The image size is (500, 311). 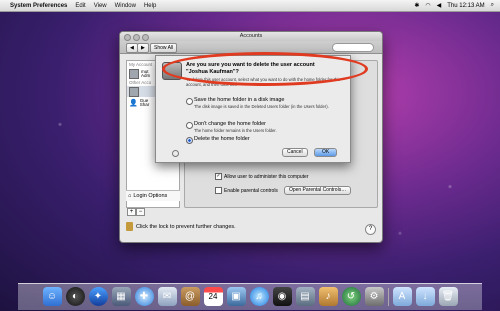 I want to click on radio-save-disk-image, so click(x=189, y=101).